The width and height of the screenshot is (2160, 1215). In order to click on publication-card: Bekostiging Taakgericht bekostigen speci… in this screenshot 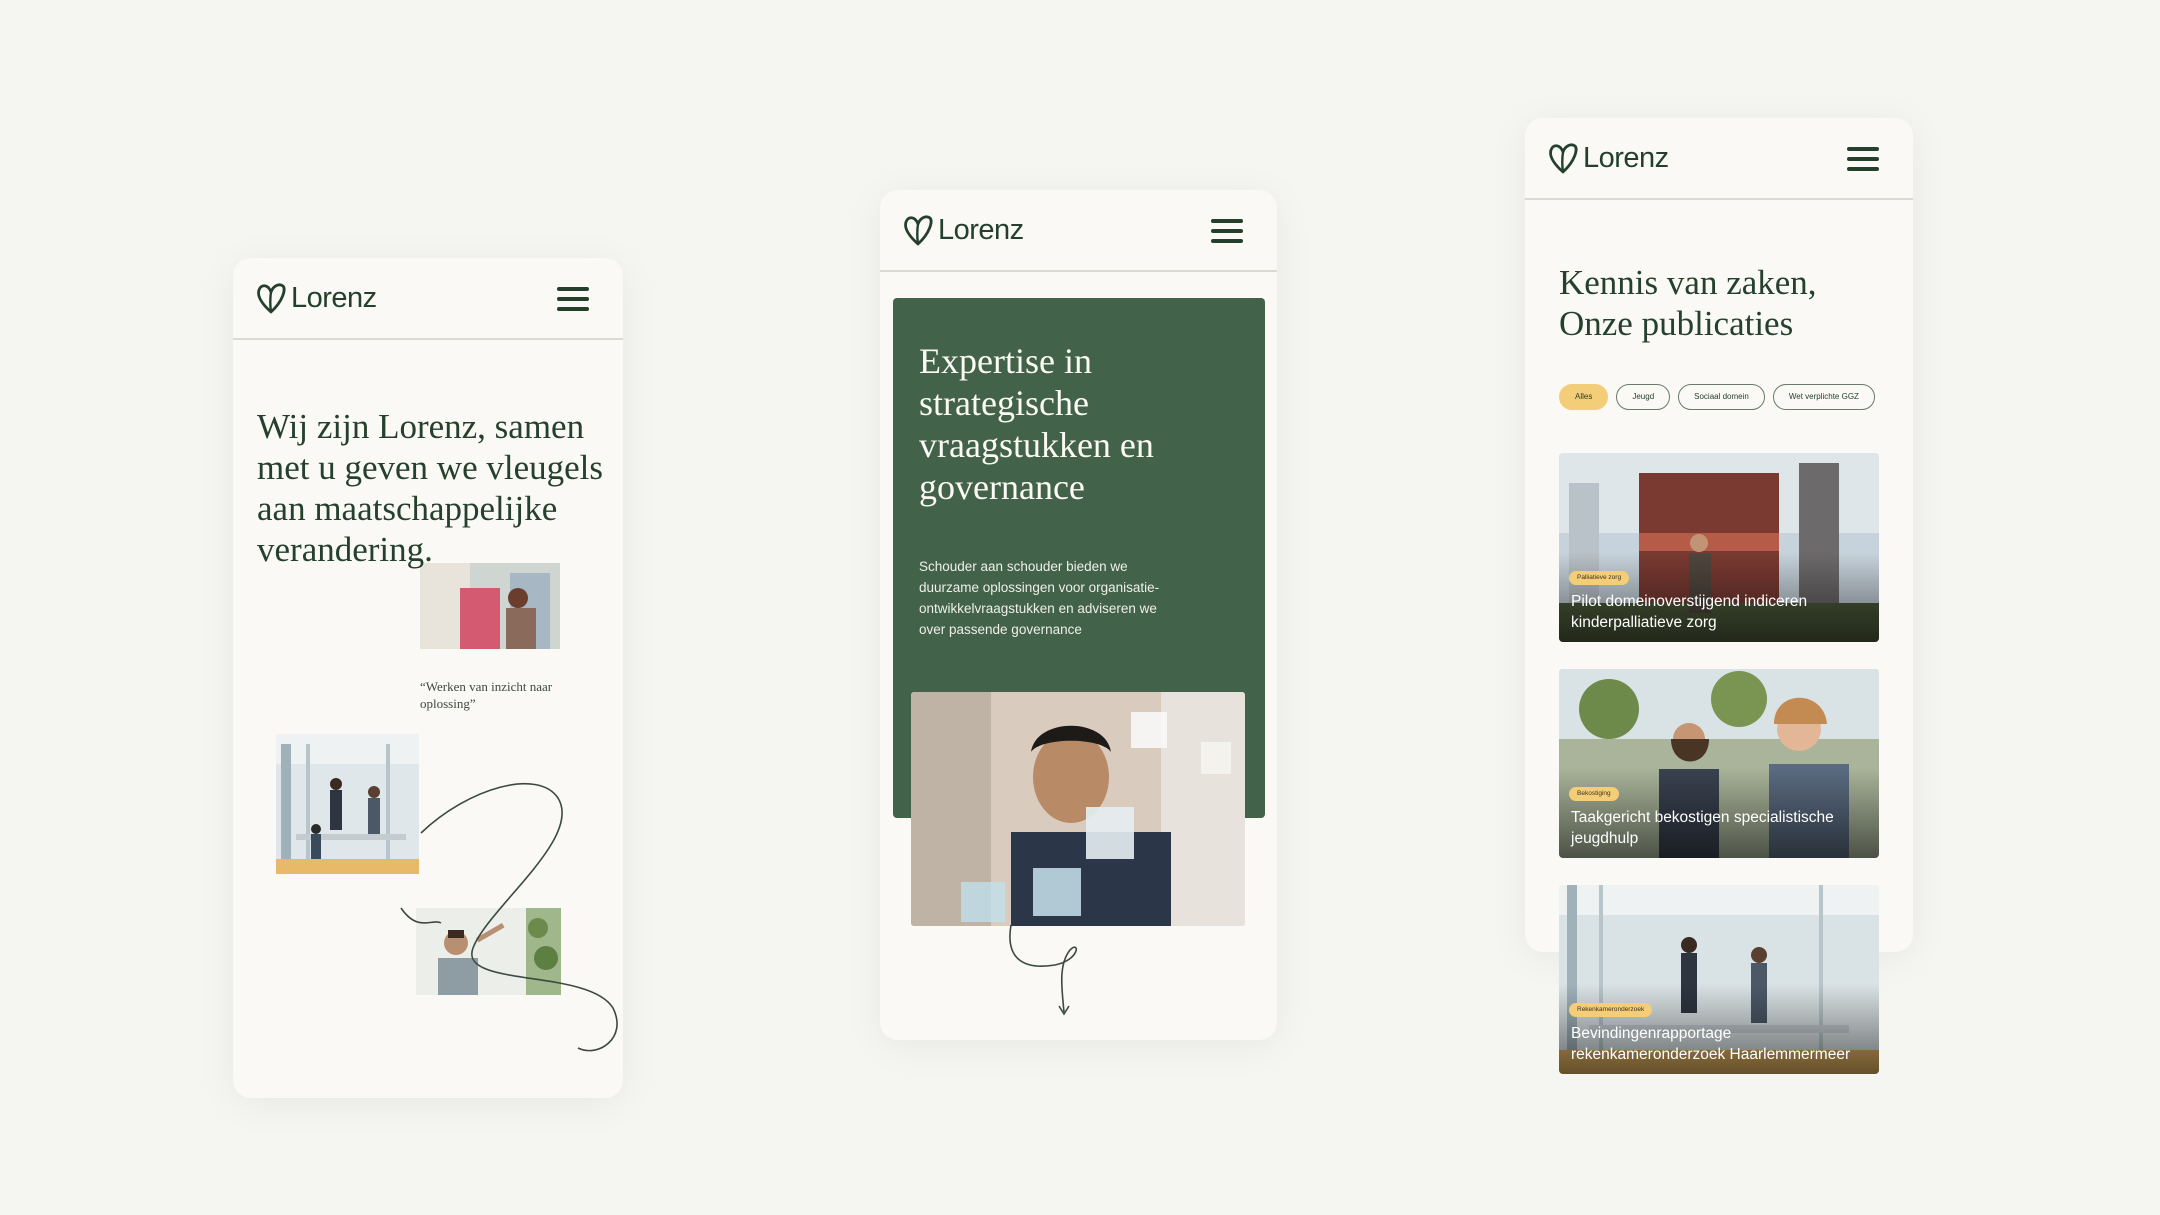, I will do `click(1719, 763)`.